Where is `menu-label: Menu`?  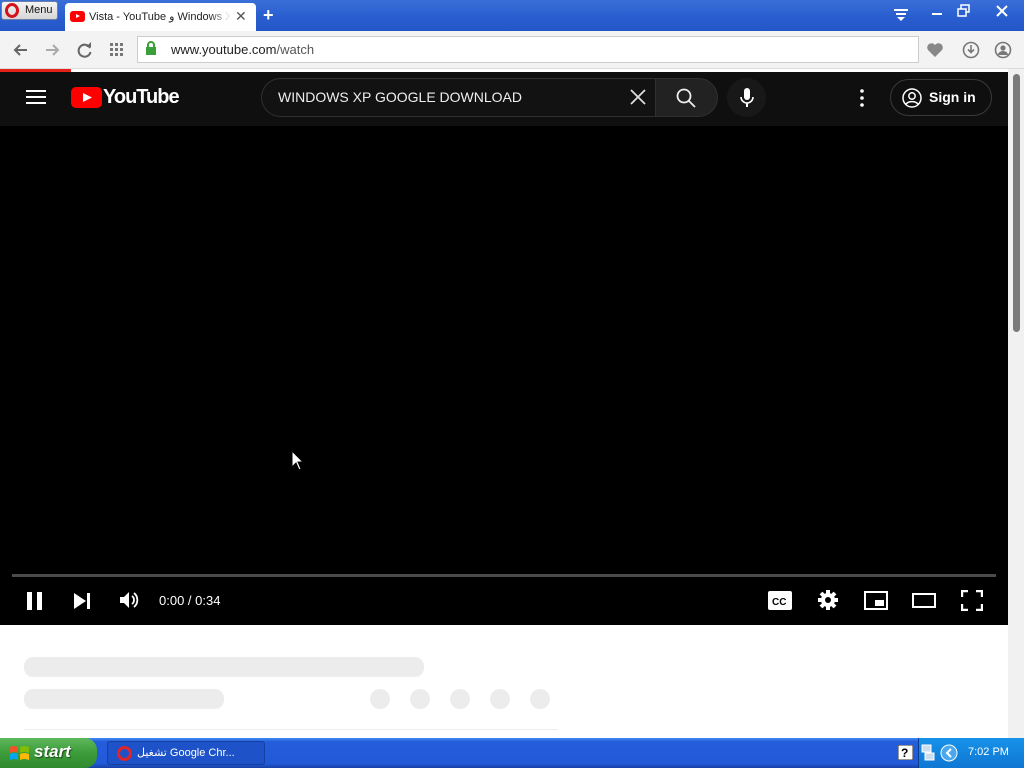
menu-label: Menu is located at coordinates (39, 10).